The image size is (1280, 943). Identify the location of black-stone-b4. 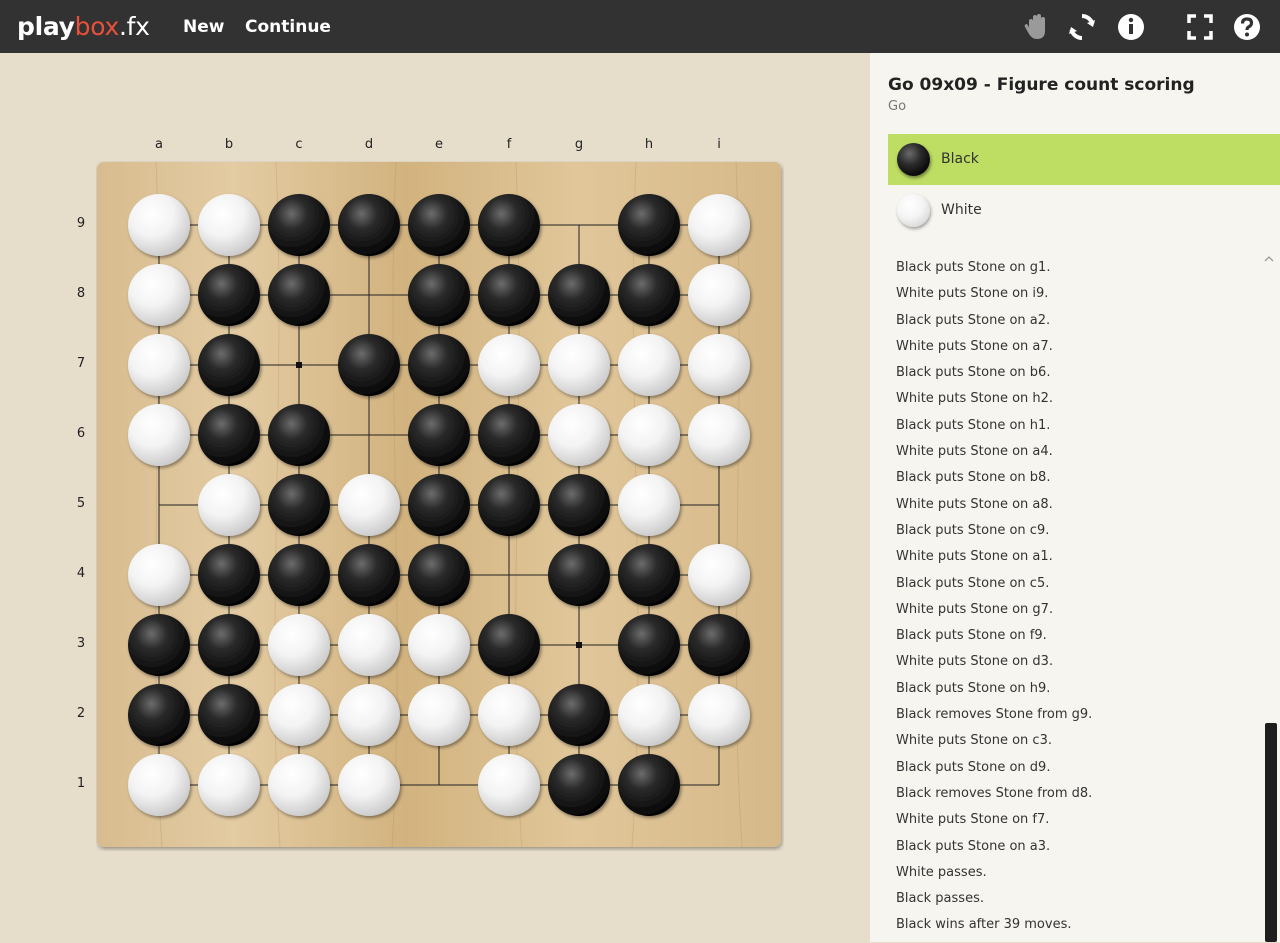
(229, 575).